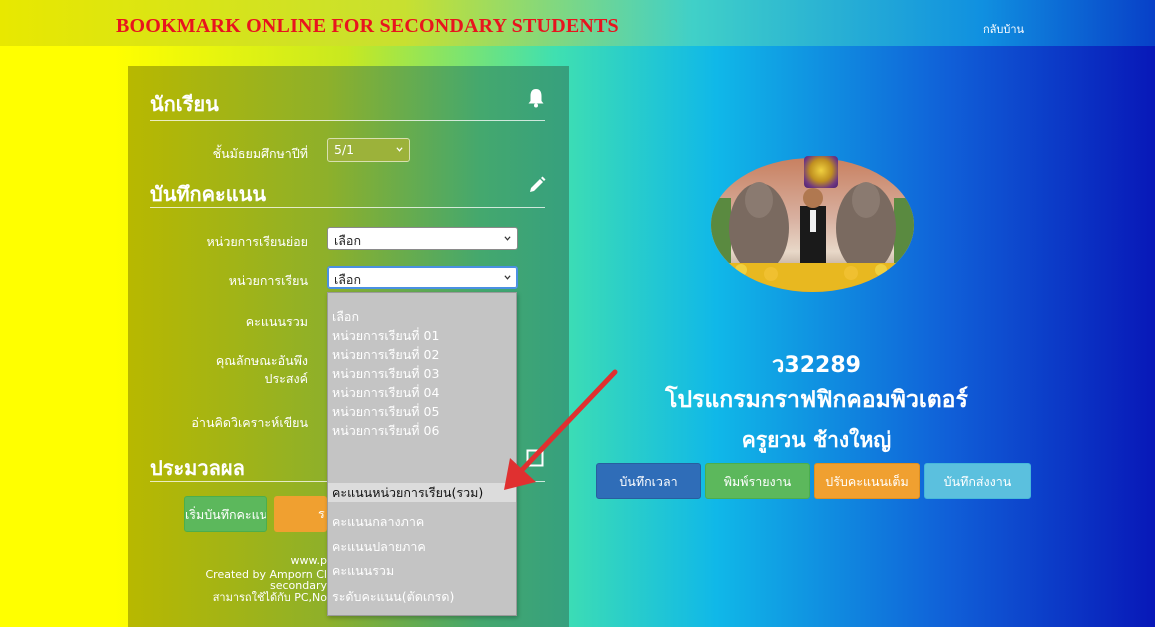 Image resolution: width=1155 pixels, height=627 pixels. What do you see at coordinates (422, 411) in the screenshot?
I see `dropdown-option: หน่วยการเรียนที่ 05` at bounding box center [422, 411].